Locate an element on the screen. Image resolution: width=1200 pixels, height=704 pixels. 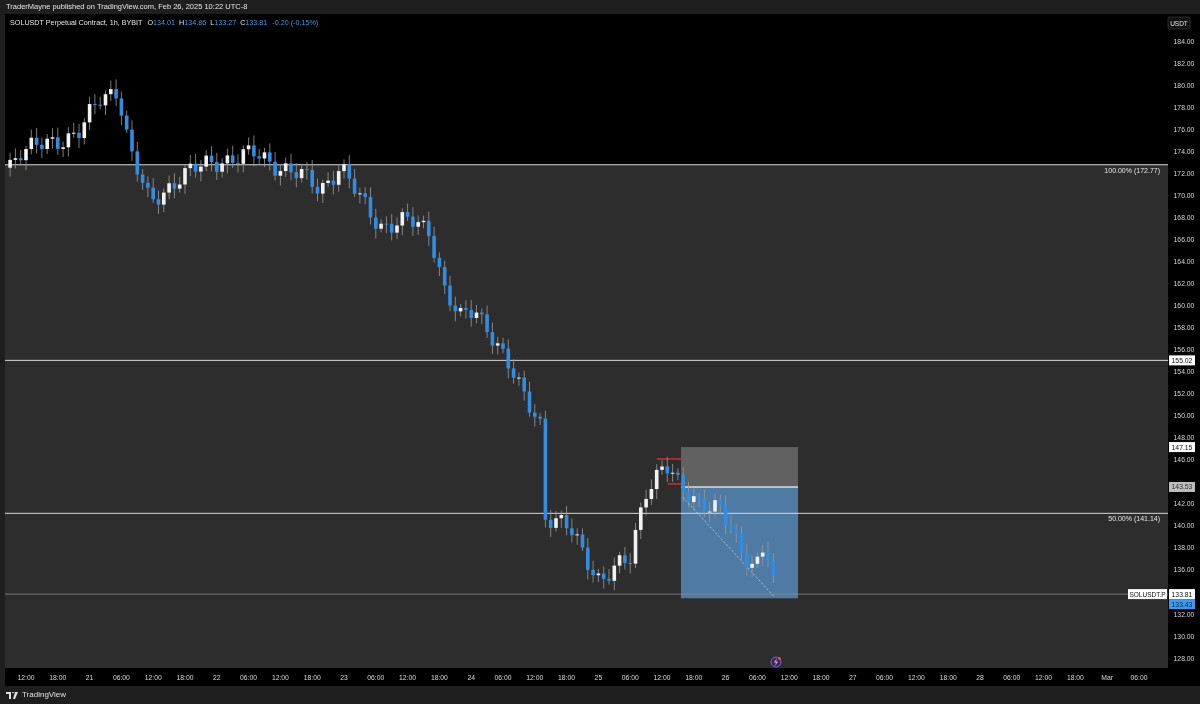
logo-icon is located at coordinates (12, 695).